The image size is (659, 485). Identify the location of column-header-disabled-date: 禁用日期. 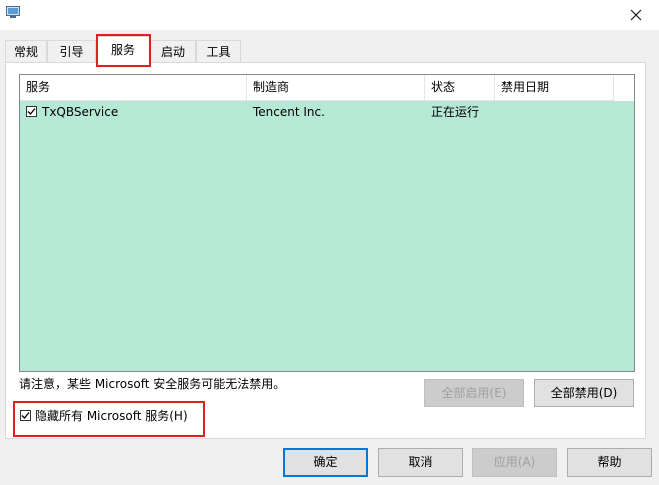
(554, 87).